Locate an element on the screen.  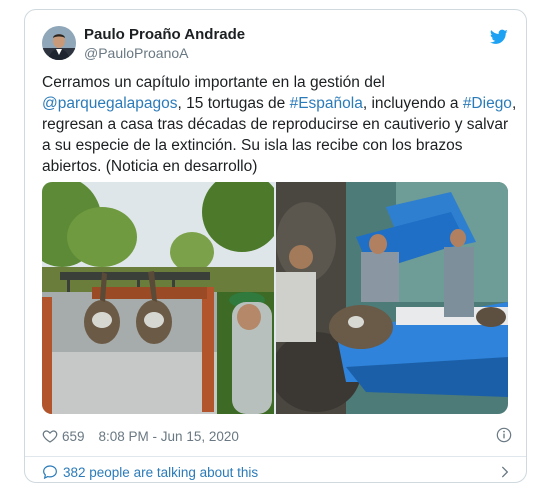
hashtag-link: #Diego is located at coordinates (487, 103).